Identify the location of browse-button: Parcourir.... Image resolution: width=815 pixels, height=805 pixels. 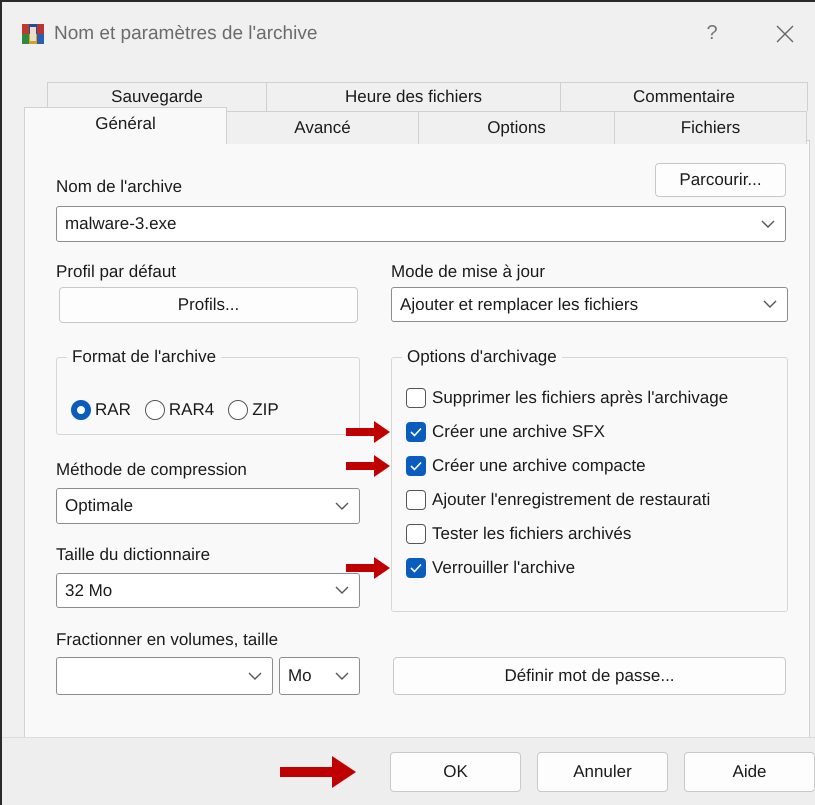
(720, 180).